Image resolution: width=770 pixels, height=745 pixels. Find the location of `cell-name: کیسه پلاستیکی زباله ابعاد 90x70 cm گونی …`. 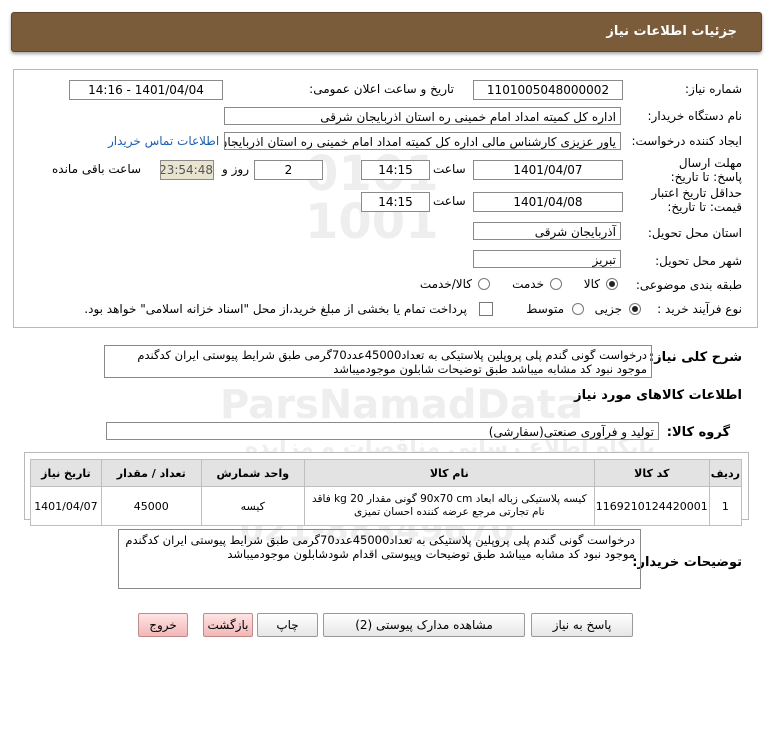

cell-name: کیسه پلاستیکی زباله ابعاد 90x70 cm گونی … is located at coordinates (449, 506).